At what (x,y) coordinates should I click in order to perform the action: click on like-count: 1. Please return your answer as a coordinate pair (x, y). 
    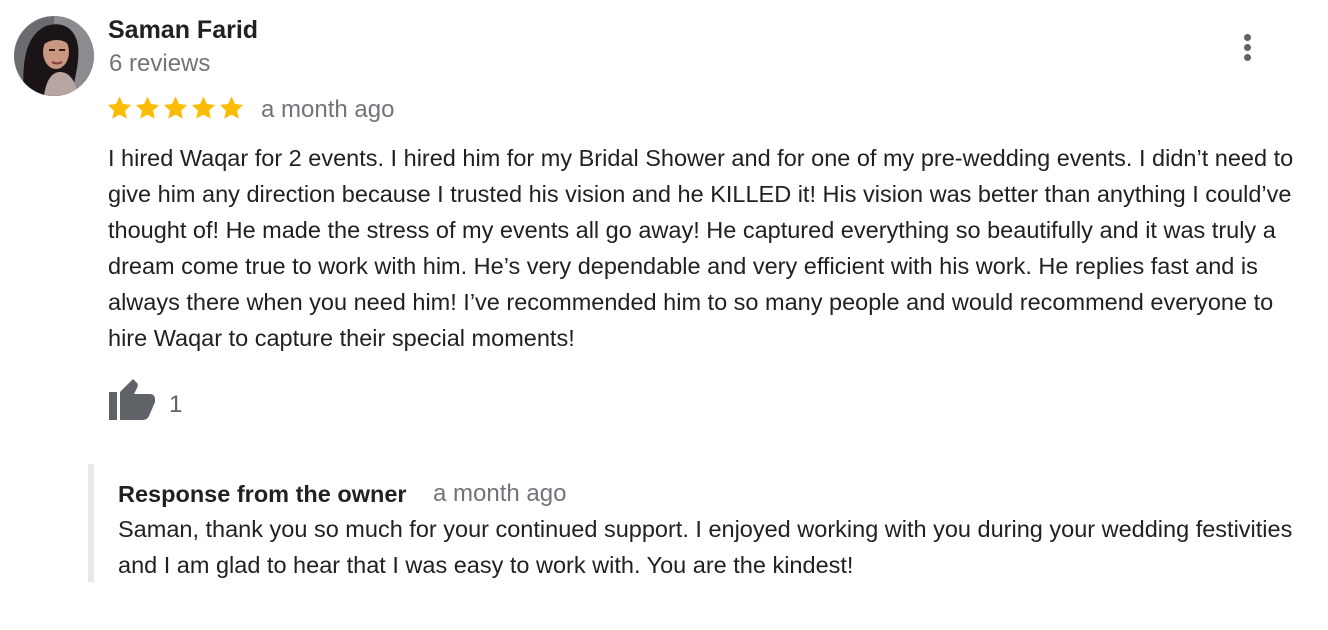
    Looking at the image, I should click on (176, 404).